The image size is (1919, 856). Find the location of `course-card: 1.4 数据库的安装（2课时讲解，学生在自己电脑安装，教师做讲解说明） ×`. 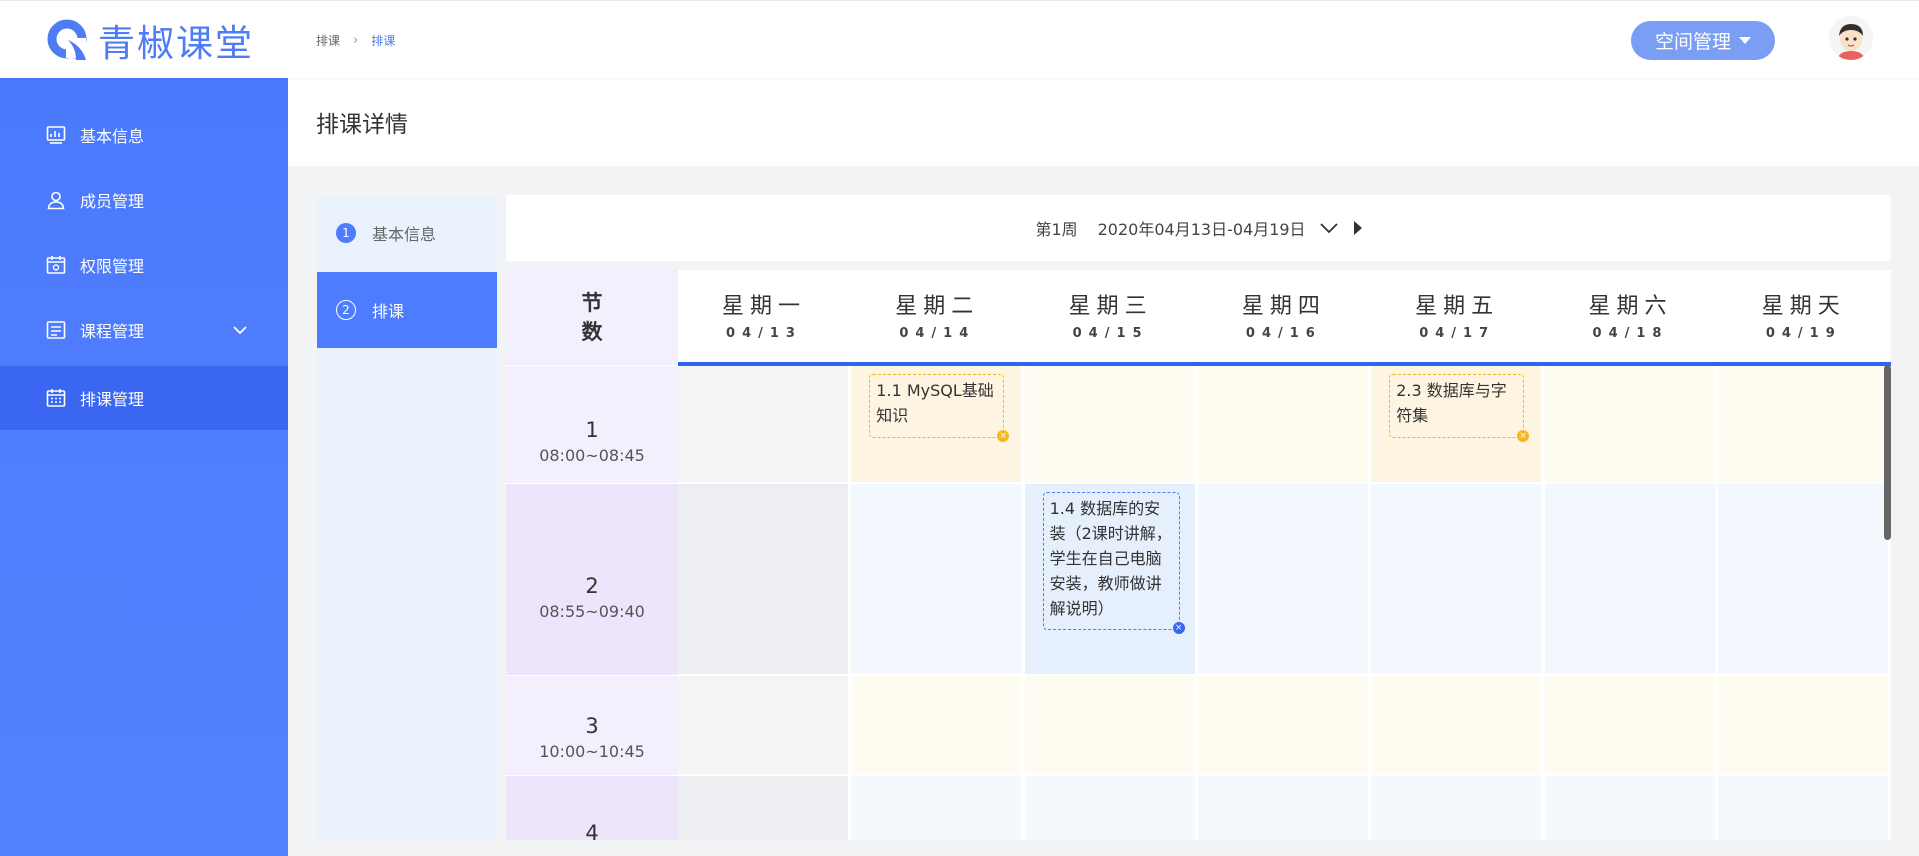

course-card: 1.4 数据库的安装（2课时讲解，学生在自己电脑安装，教师做讲解说明） × is located at coordinates (1113, 563).